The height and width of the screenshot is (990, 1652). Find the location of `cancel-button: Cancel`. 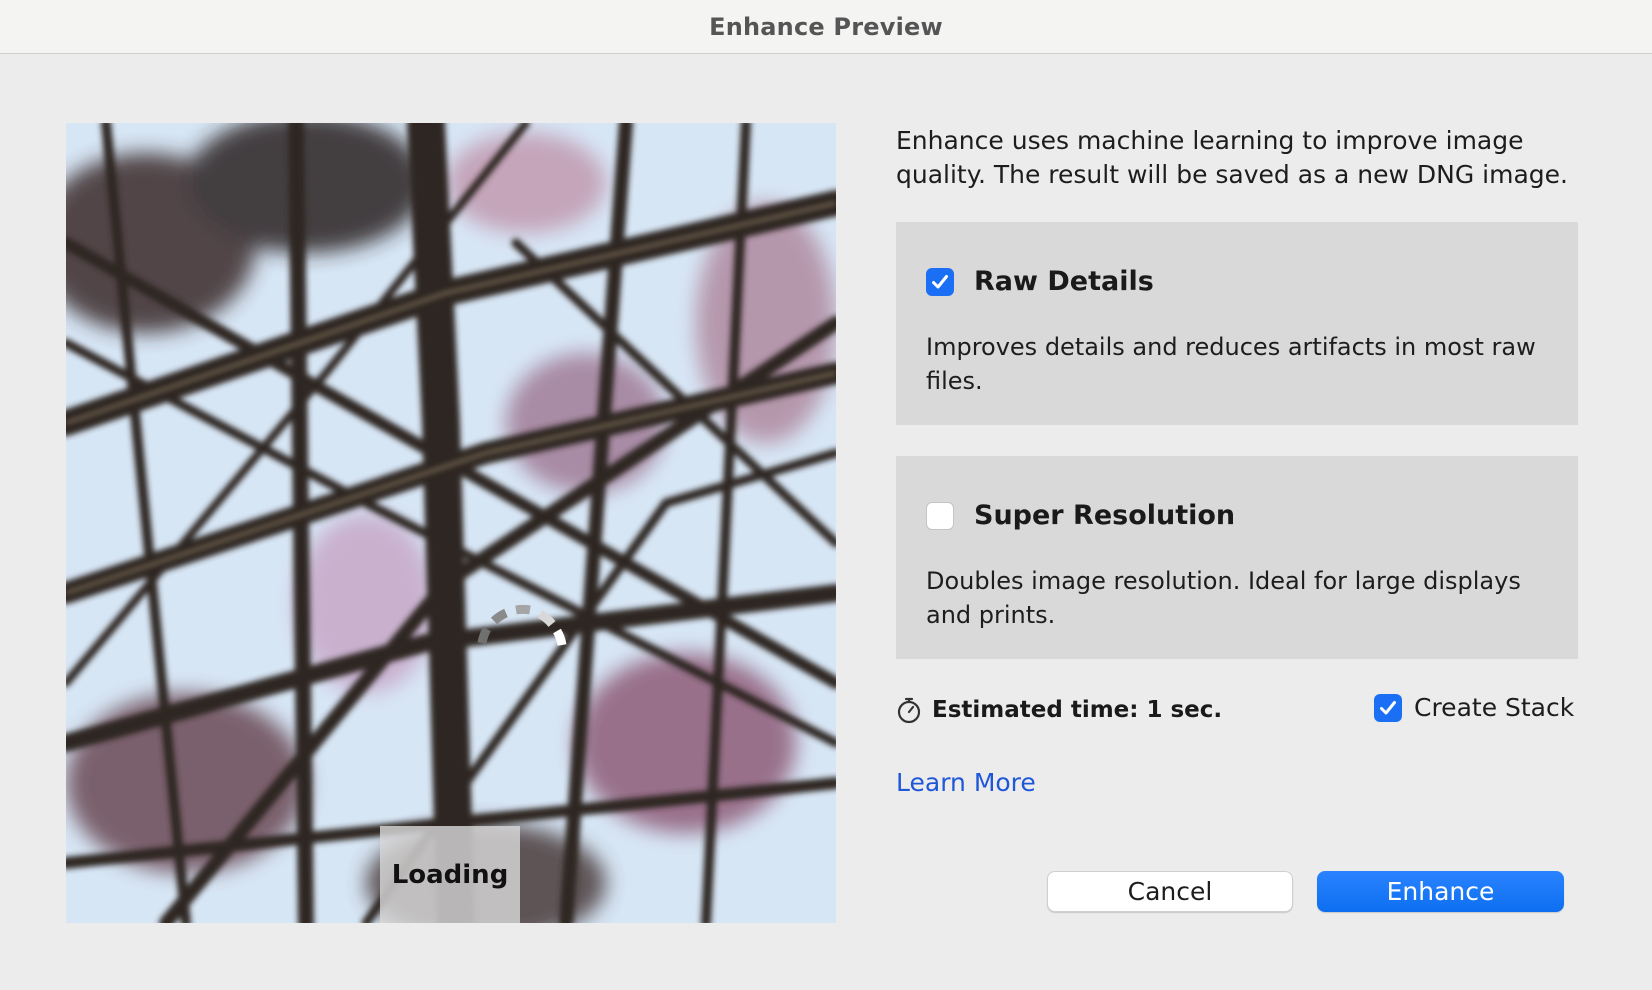

cancel-button: Cancel is located at coordinates (1170, 891).